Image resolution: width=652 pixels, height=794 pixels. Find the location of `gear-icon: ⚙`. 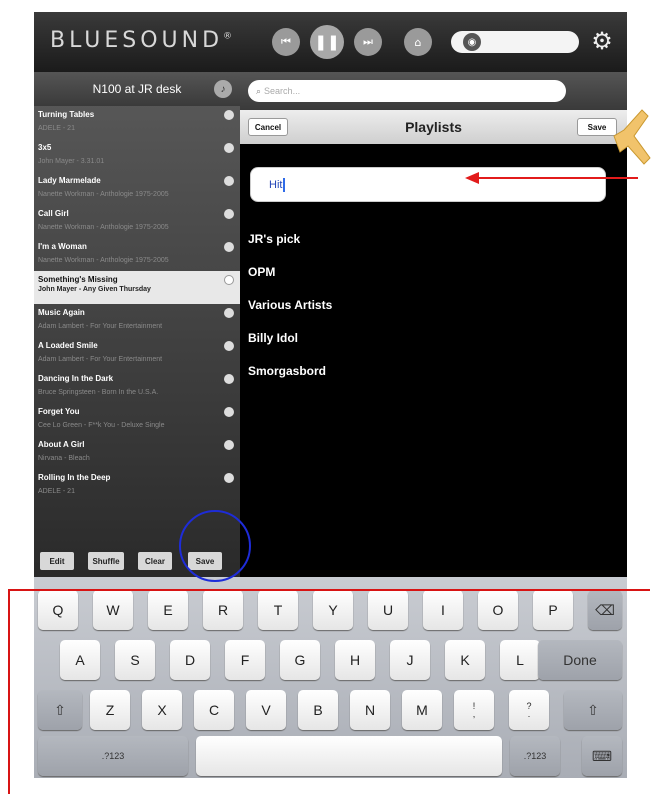

gear-icon: ⚙ is located at coordinates (602, 41).